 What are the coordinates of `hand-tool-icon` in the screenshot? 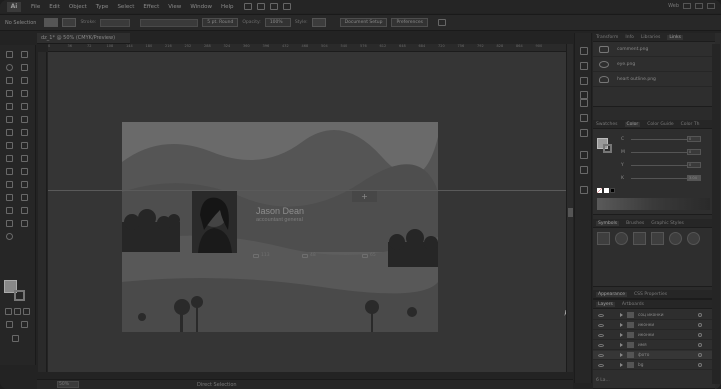 It's located at (24, 223).